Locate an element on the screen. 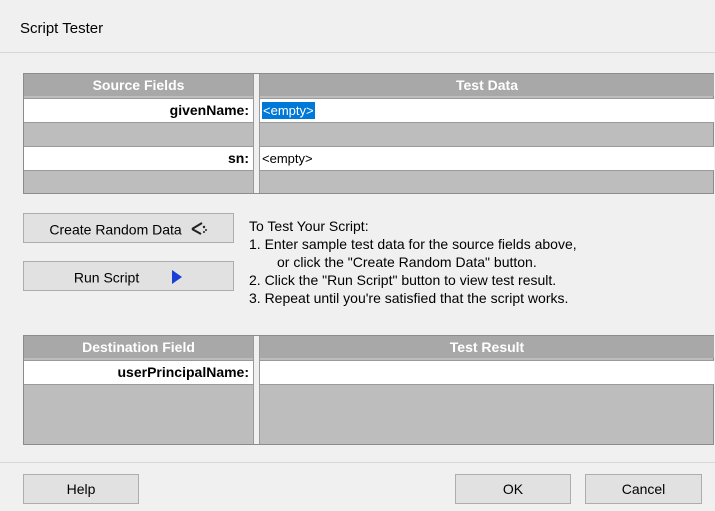 This screenshot has width=715, height=511. help-button: Help is located at coordinates (81, 489).